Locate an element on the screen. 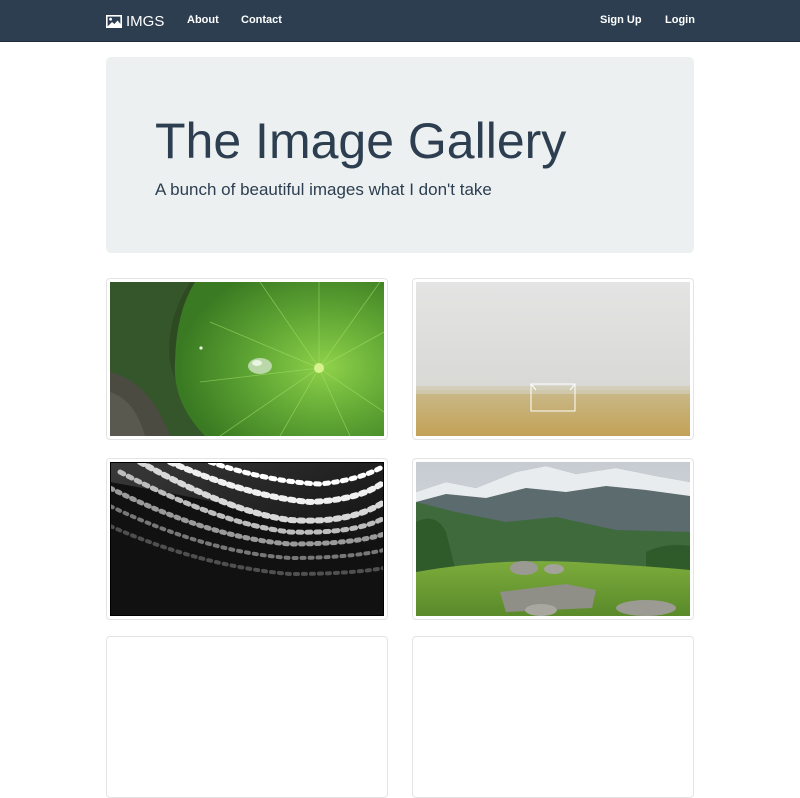 Image resolution: width=800 pixels, height=798 pixels. lotus-leaf-image is located at coordinates (247, 359).